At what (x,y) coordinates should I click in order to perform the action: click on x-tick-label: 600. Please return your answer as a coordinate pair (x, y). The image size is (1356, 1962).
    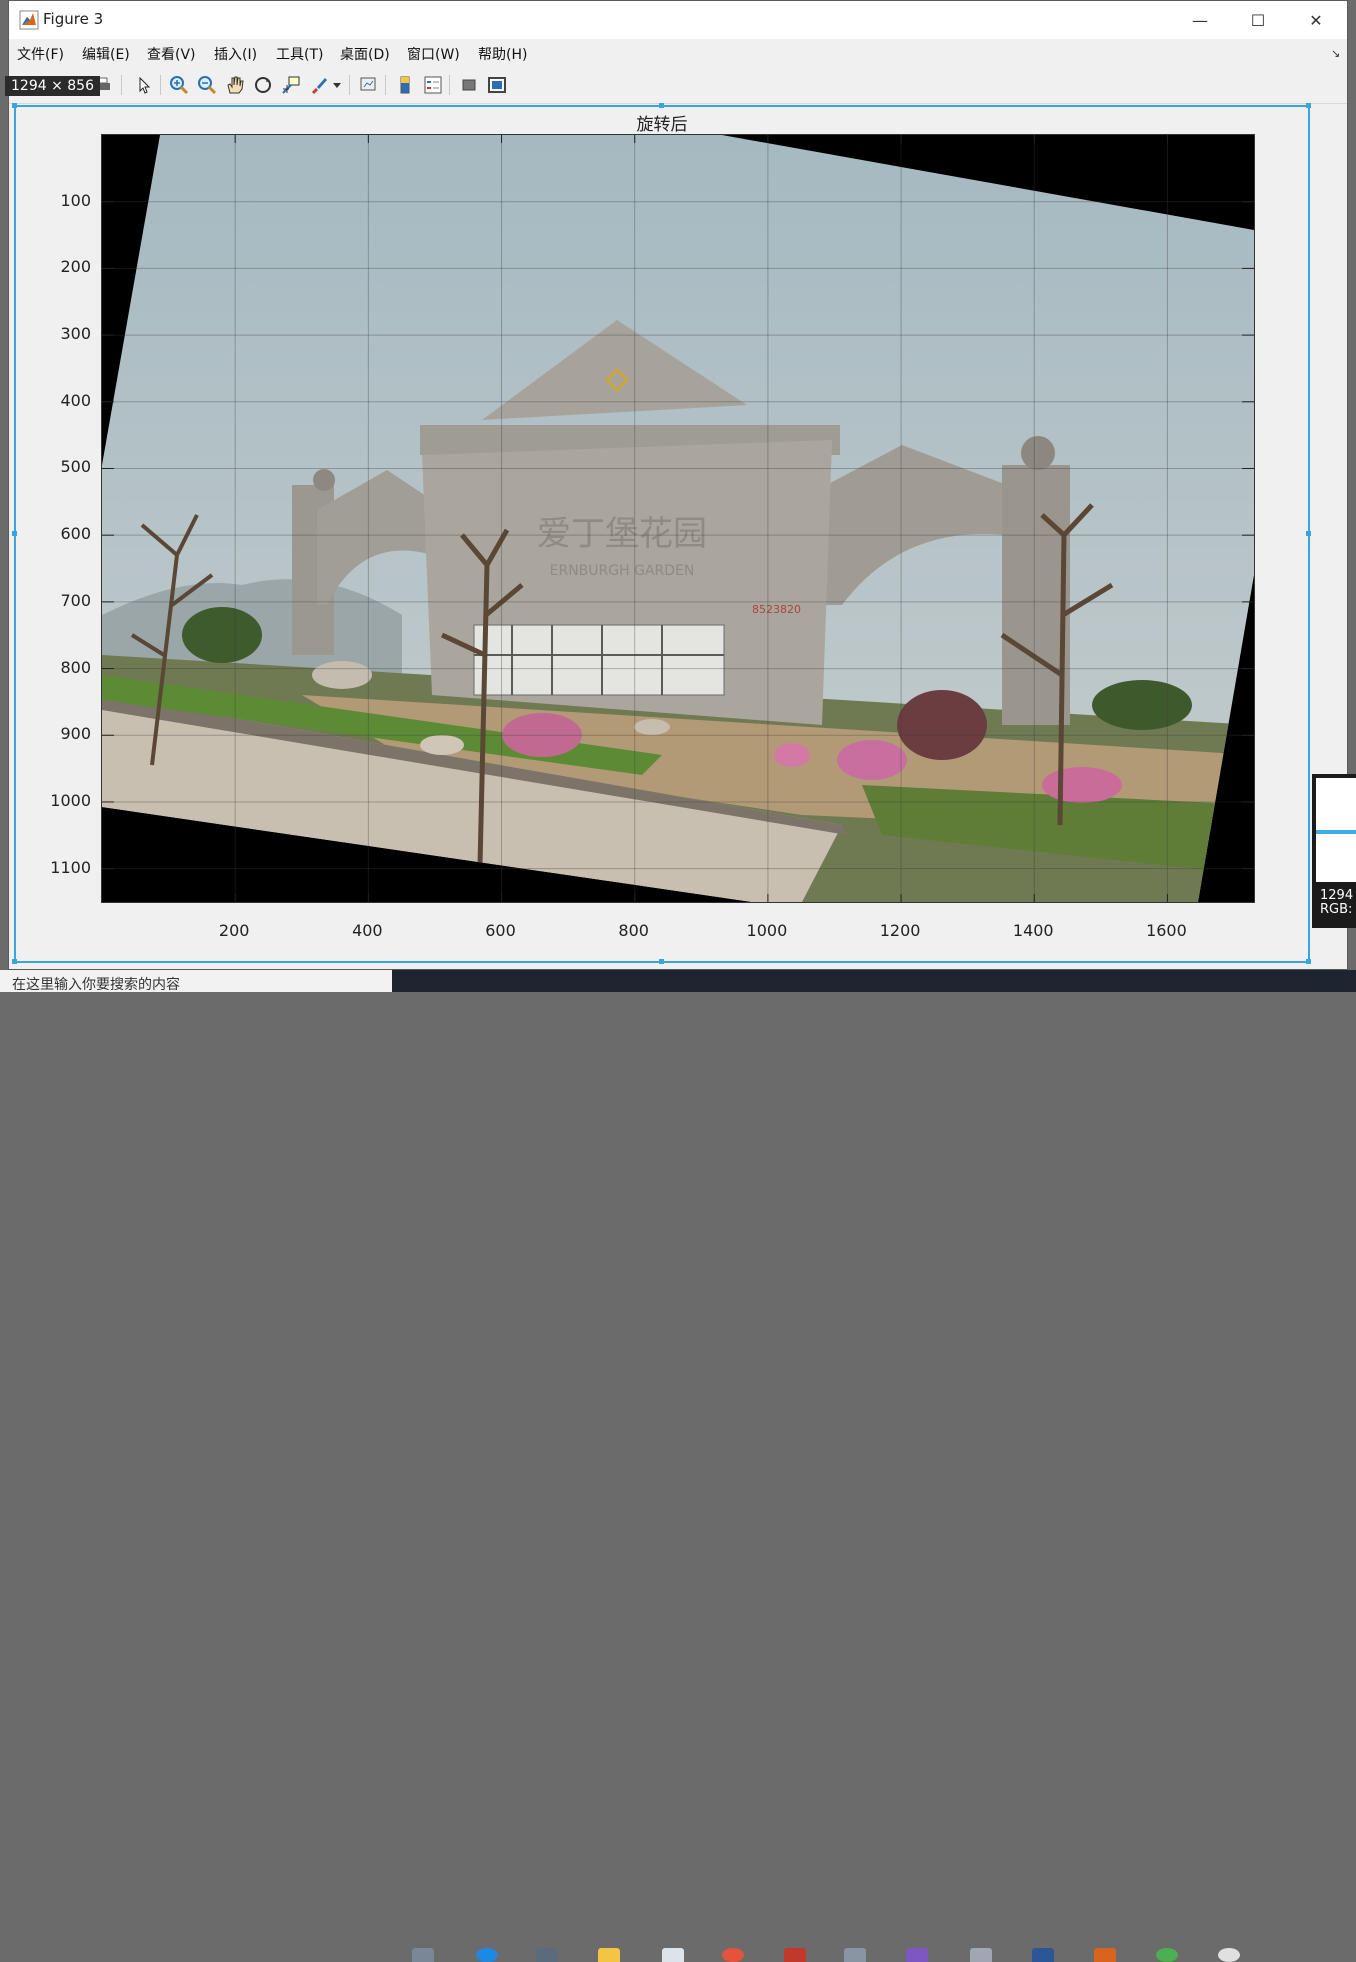
    Looking at the image, I should click on (500, 930).